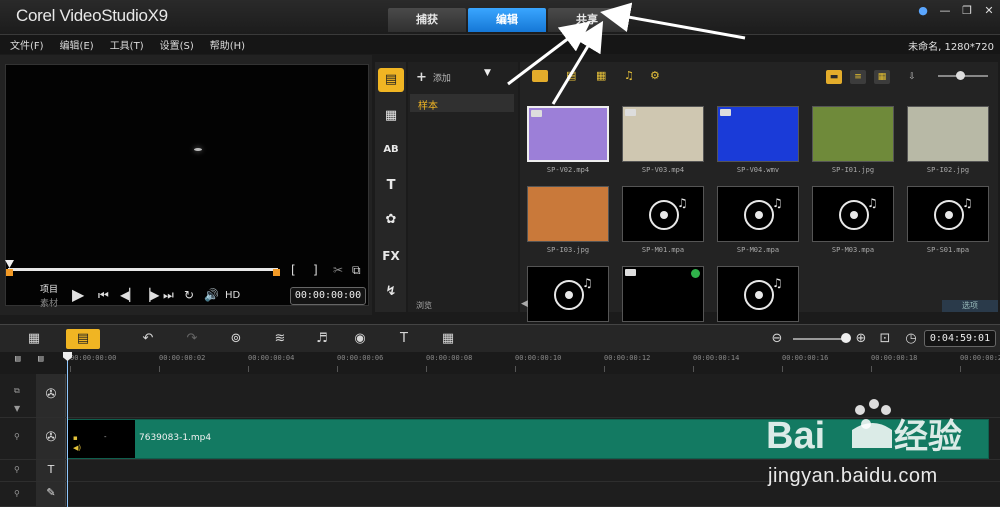 This screenshot has width=1000, height=507. What do you see at coordinates (549, 53) in the screenshot?
I see `arrow-left` at bounding box center [549, 53].